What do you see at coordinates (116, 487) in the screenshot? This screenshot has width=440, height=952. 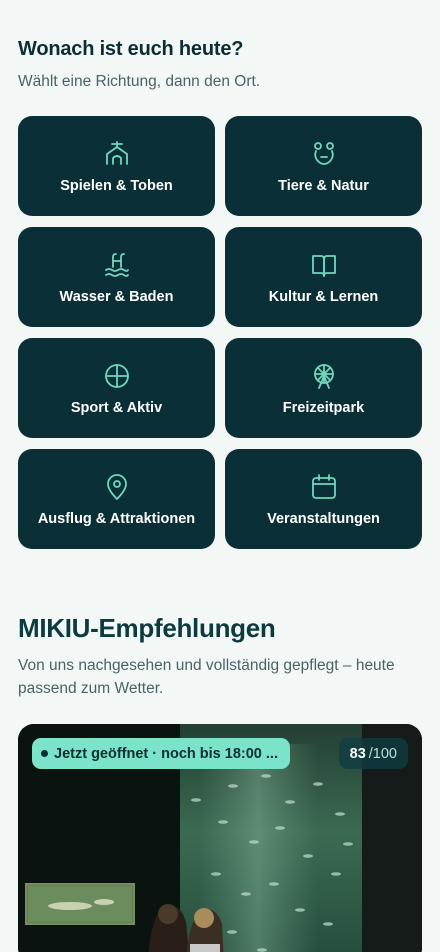 I see `map-pin-icon` at bounding box center [116, 487].